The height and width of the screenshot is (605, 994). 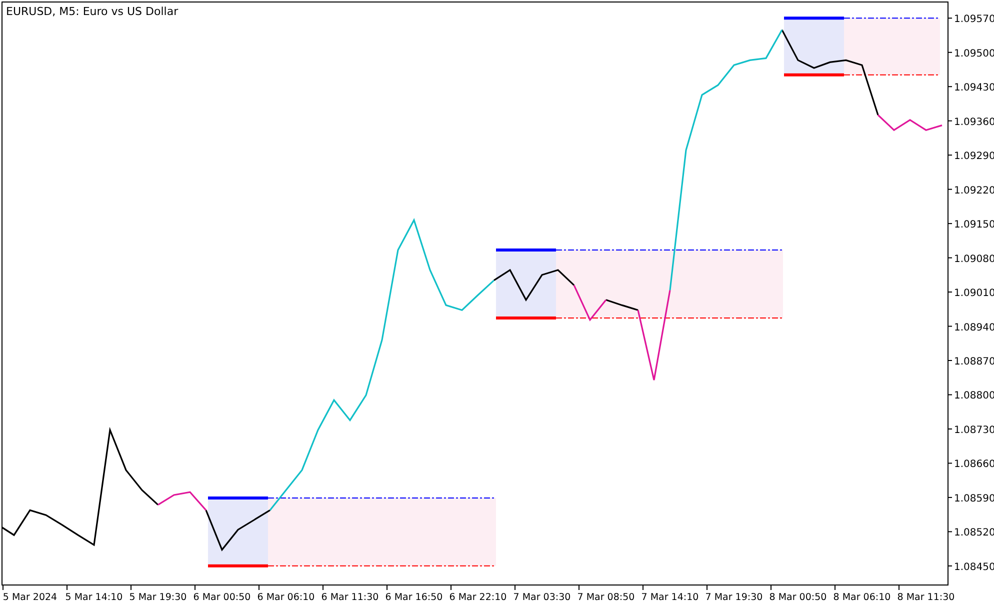 I want to click on x-axis-label: 8 Mar 11:30, so click(x=926, y=597).